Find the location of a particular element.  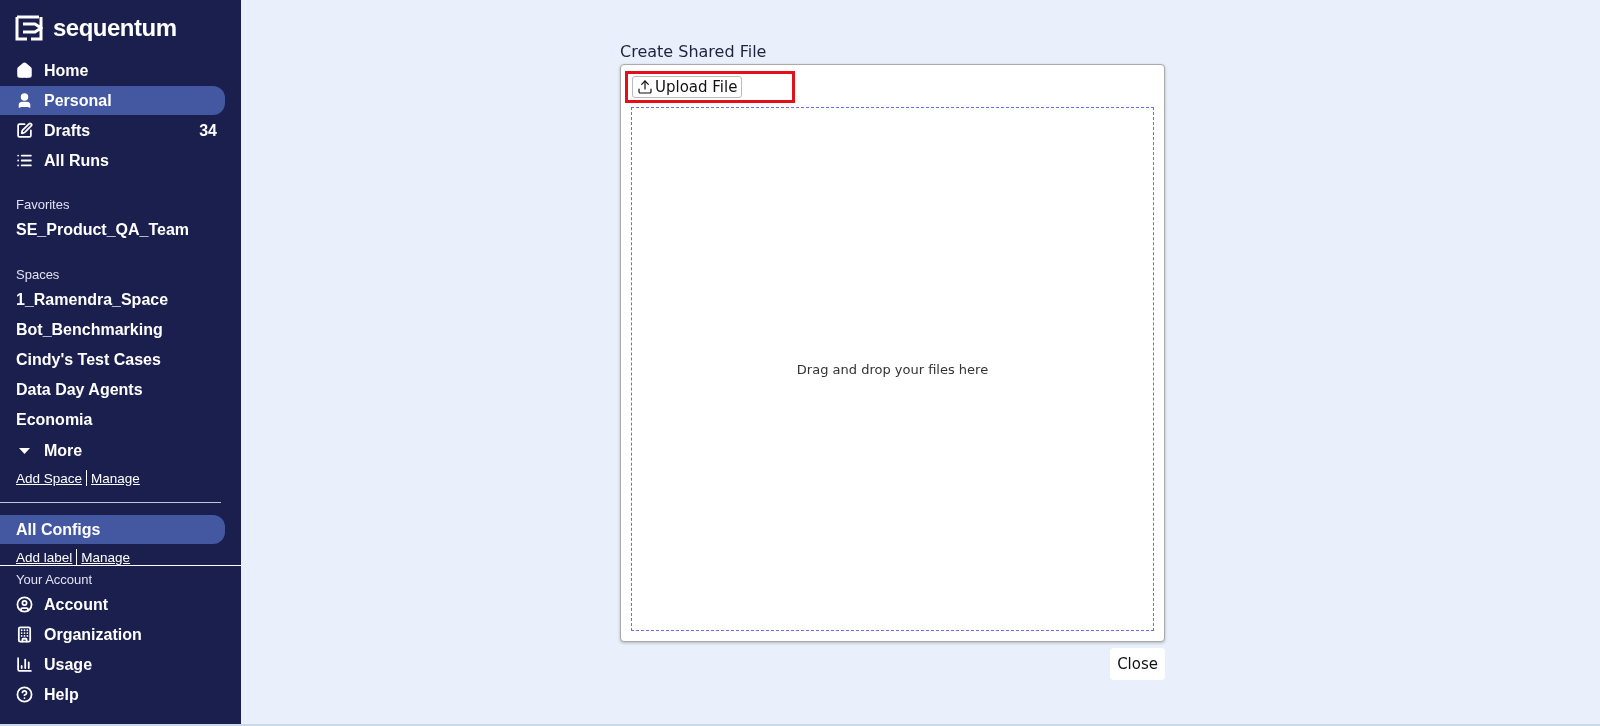

draft-count: 34 is located at coordinates (208, 130).